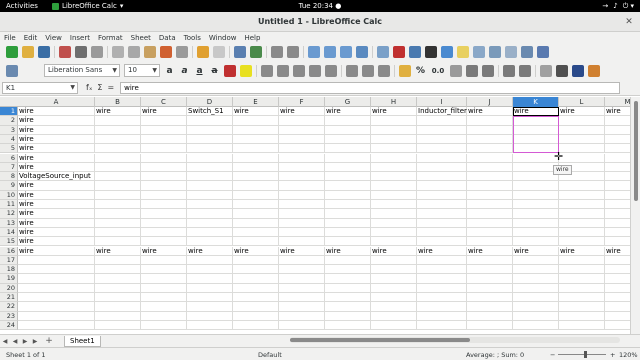  What do you see at coordinates (536, 186) in the screenshot?
I see `cell-k9` at bounding box center [536, 186].